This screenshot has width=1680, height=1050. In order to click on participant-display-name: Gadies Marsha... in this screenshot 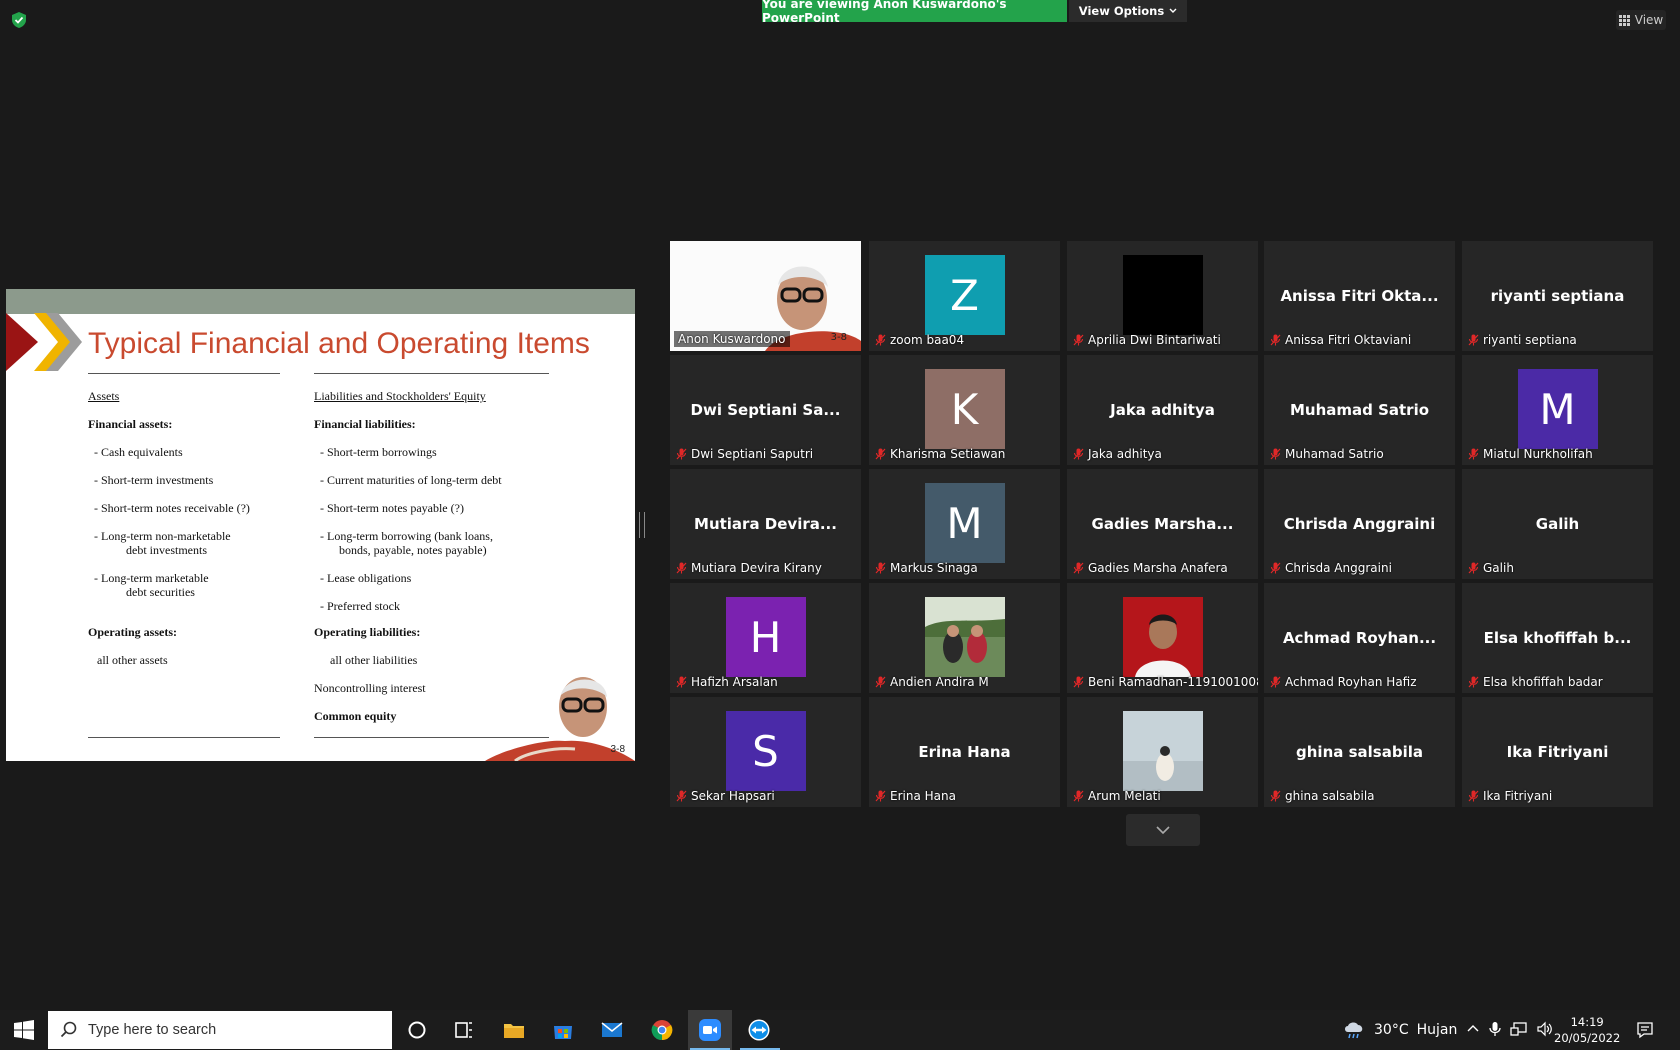, I will do `click(1162, 524)`.